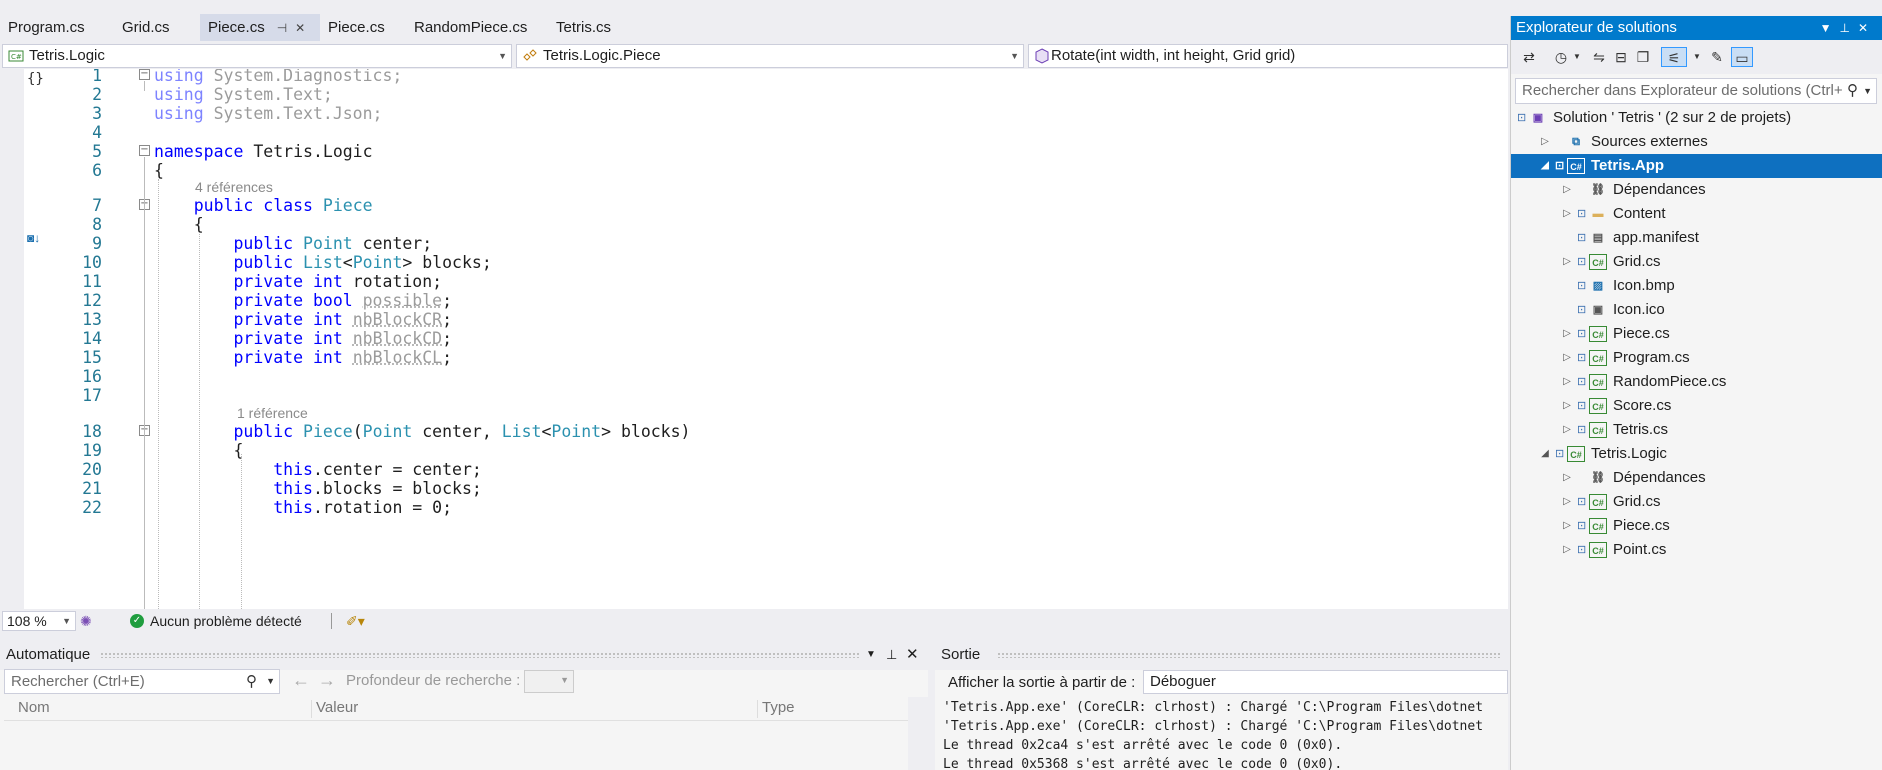  Describe the element at coordinates (1529, 57) in the screenshot. I see `switch-views-icon: ⇄` at that location.